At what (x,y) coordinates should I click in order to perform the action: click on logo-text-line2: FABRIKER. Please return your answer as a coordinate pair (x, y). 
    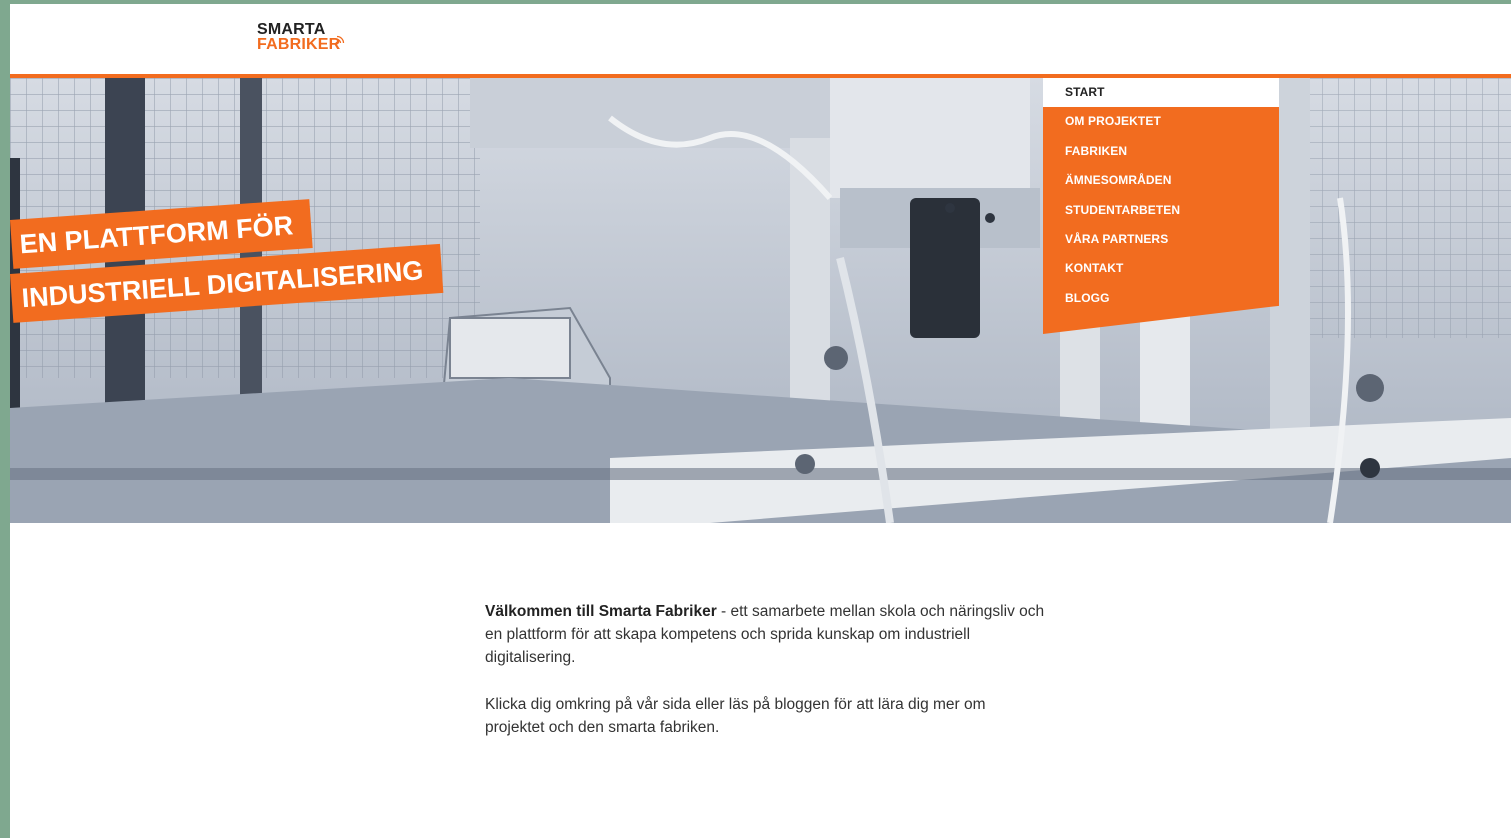
    Looking at the image, I should click on (301, 44).